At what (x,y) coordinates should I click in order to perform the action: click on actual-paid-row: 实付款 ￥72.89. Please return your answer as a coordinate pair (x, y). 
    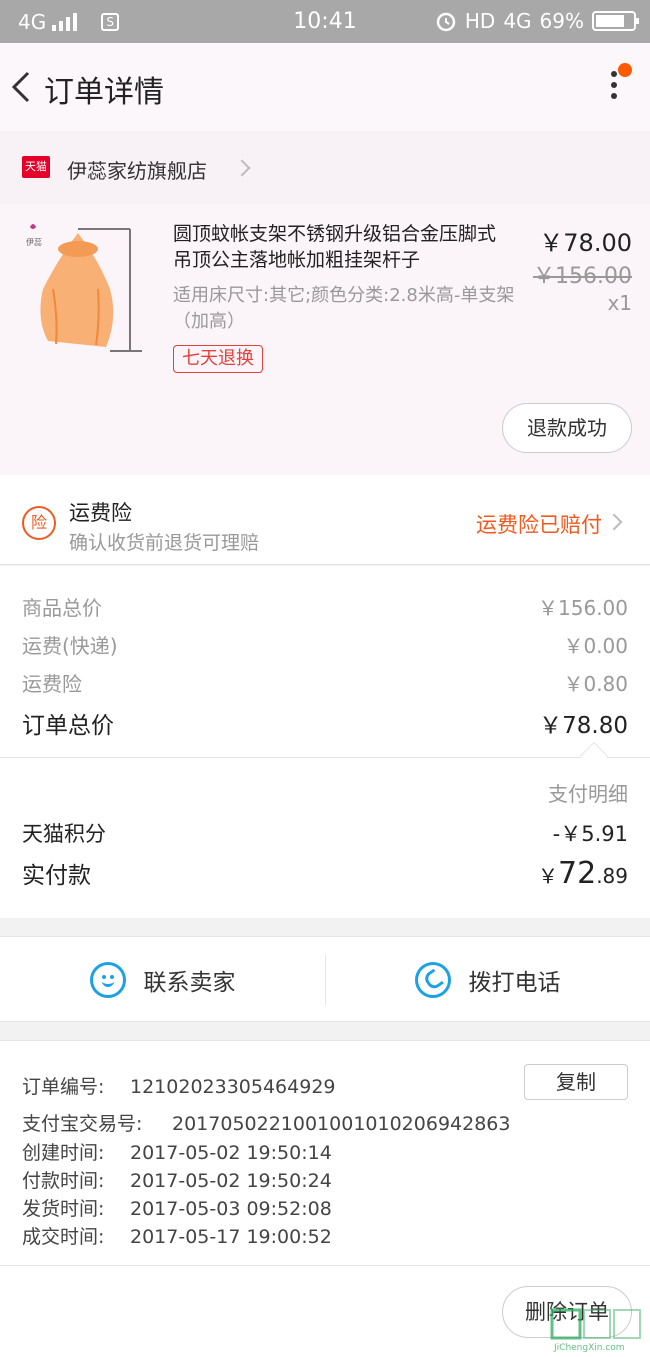
    Looking at the image, I should click on (325, 873).